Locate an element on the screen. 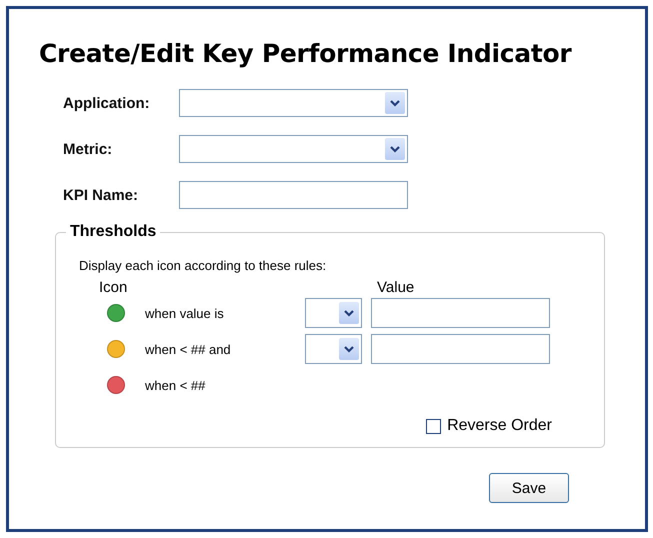  save-button: Save is located at coordinates (529, 488).